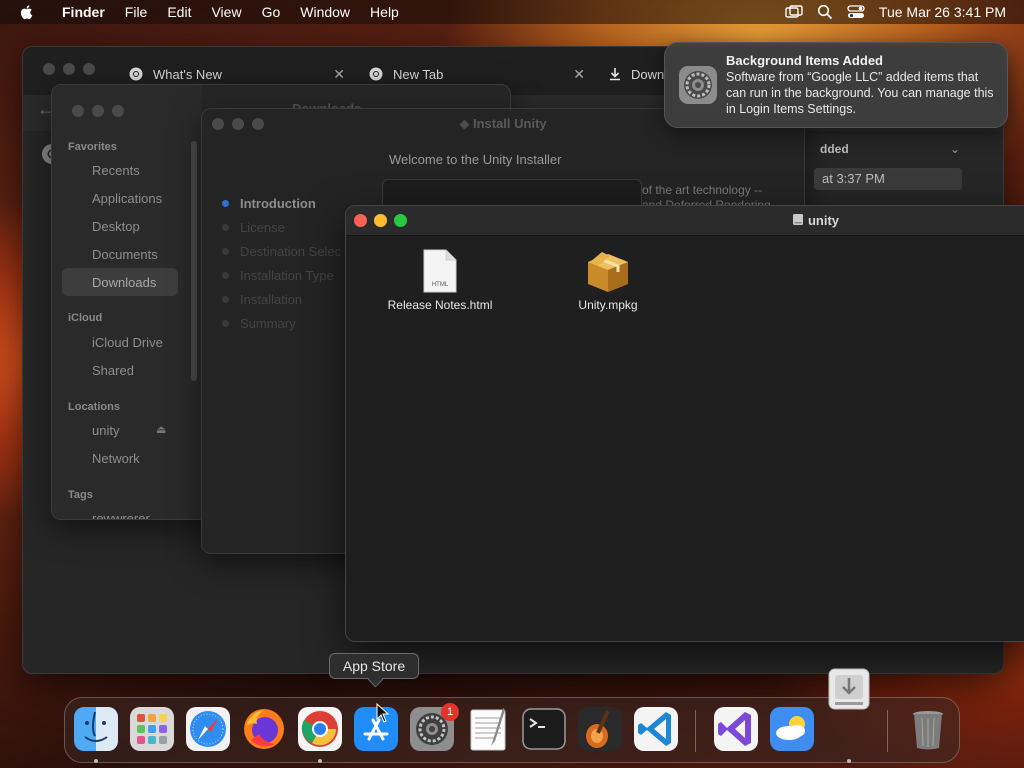 This screenshot has height=768, width=1024. Describe the element at coordinates (27, 12) in the screenshot. I see `apple-logo-icon` at that location.